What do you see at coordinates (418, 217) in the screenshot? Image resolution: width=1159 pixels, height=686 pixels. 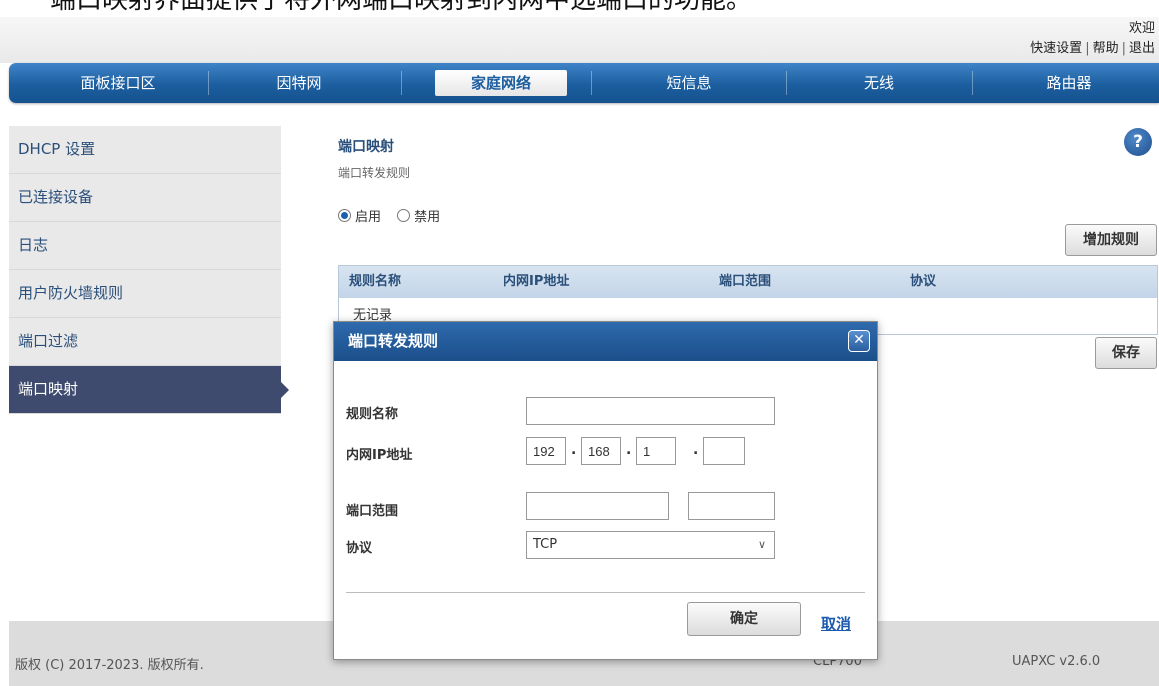 I see `radio-disable: 禁用` at bounding box center [418, 217].